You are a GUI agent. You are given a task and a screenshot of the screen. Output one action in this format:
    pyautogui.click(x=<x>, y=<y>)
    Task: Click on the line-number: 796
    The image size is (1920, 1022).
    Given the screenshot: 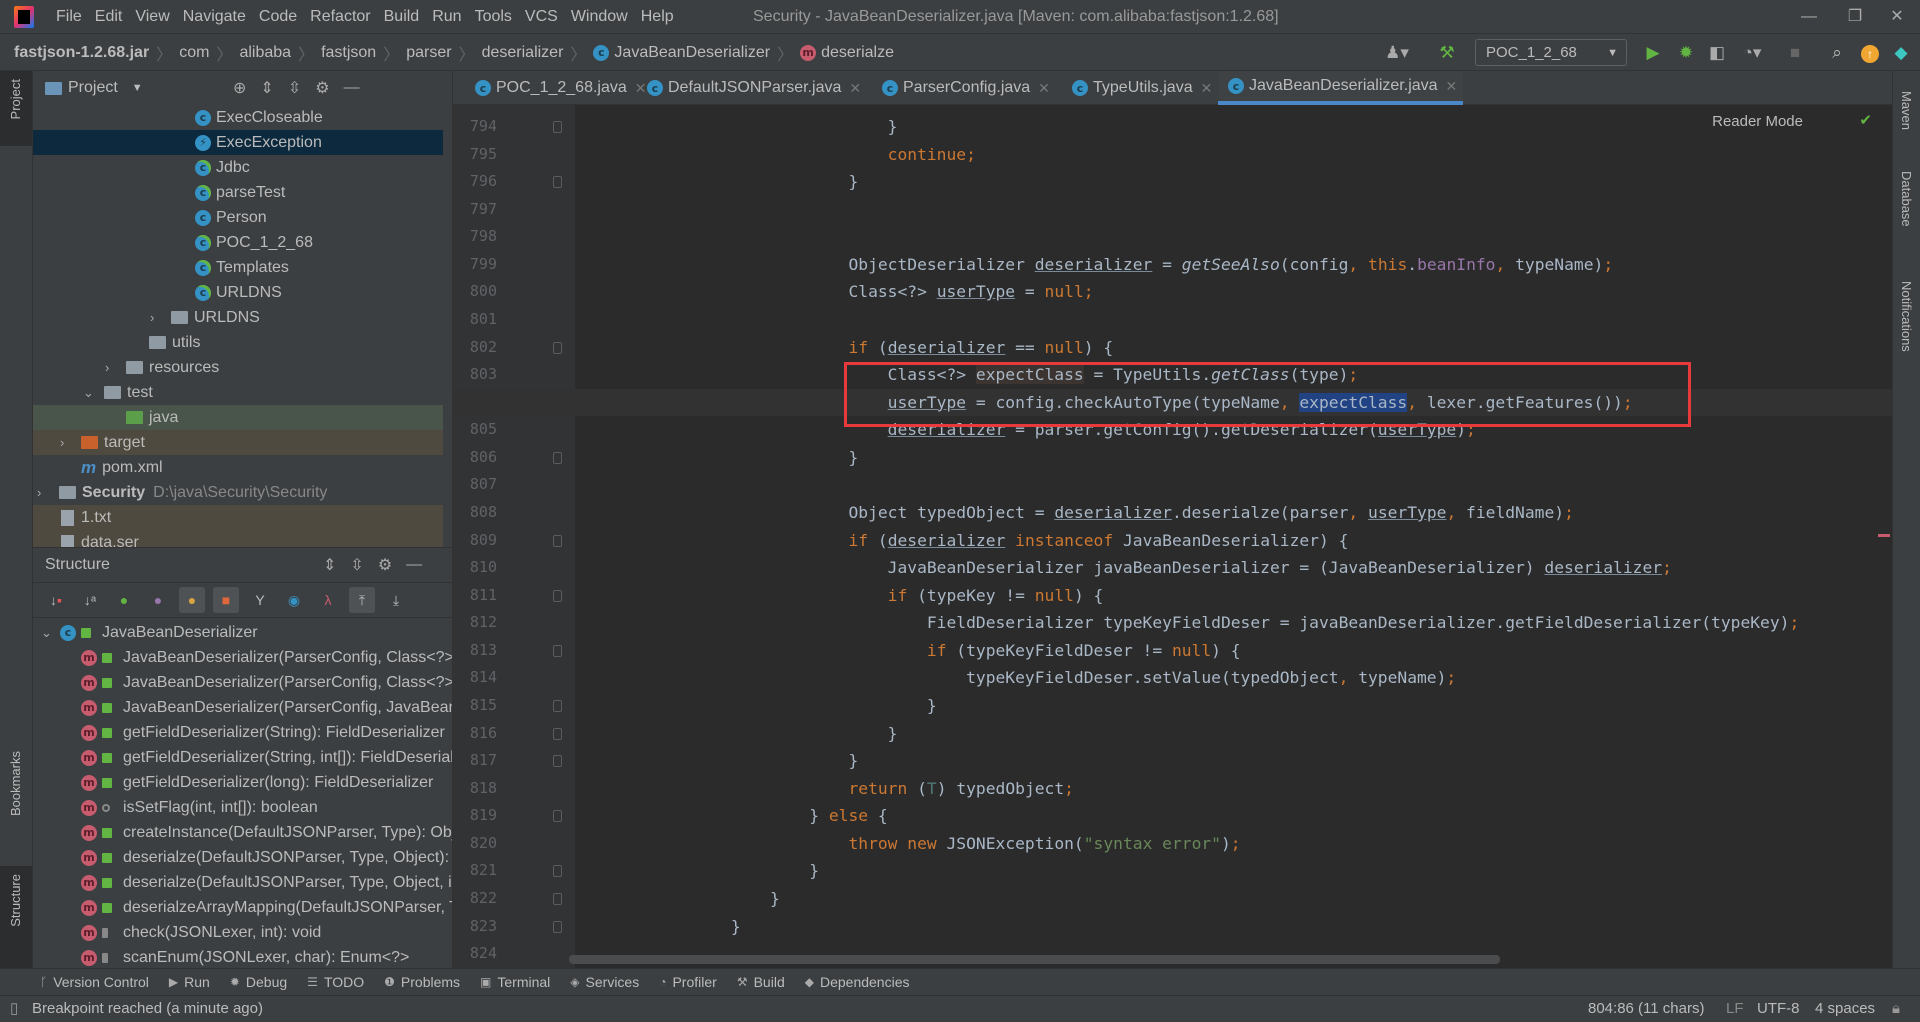 What is the action you would take?
    pyautogui.click(x=475, y=182)
    